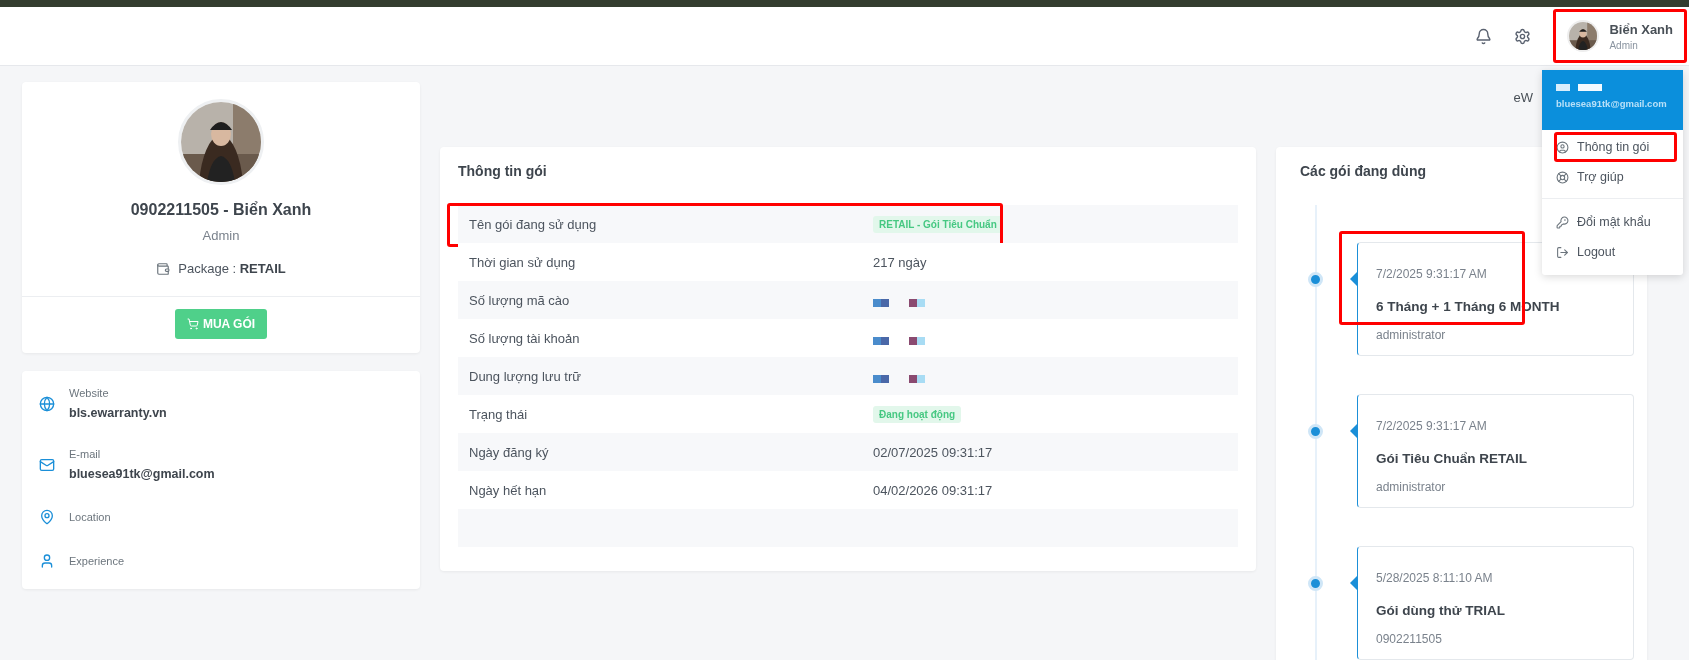 The height and width of the screenshot is (660, 1689). Describe the element at coordinates (508, 490) in the screenshot. I see `row-label: Ngày hết hạn` at that location.